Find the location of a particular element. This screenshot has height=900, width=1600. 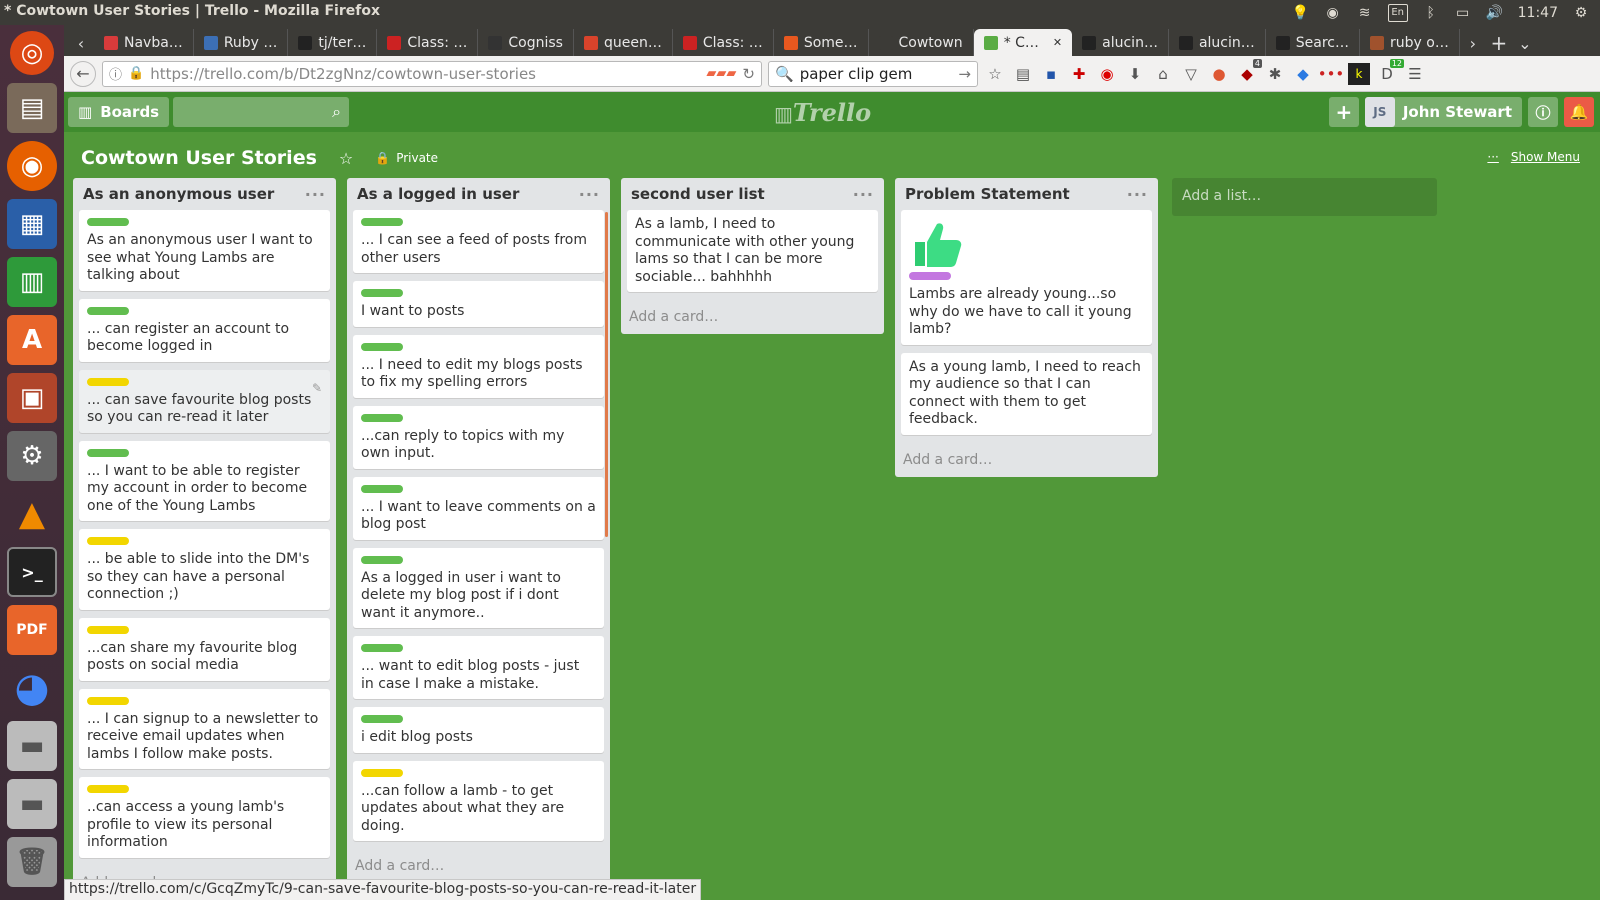

bookmark-star-icon: ☆ is located at coordinates (995, 74).